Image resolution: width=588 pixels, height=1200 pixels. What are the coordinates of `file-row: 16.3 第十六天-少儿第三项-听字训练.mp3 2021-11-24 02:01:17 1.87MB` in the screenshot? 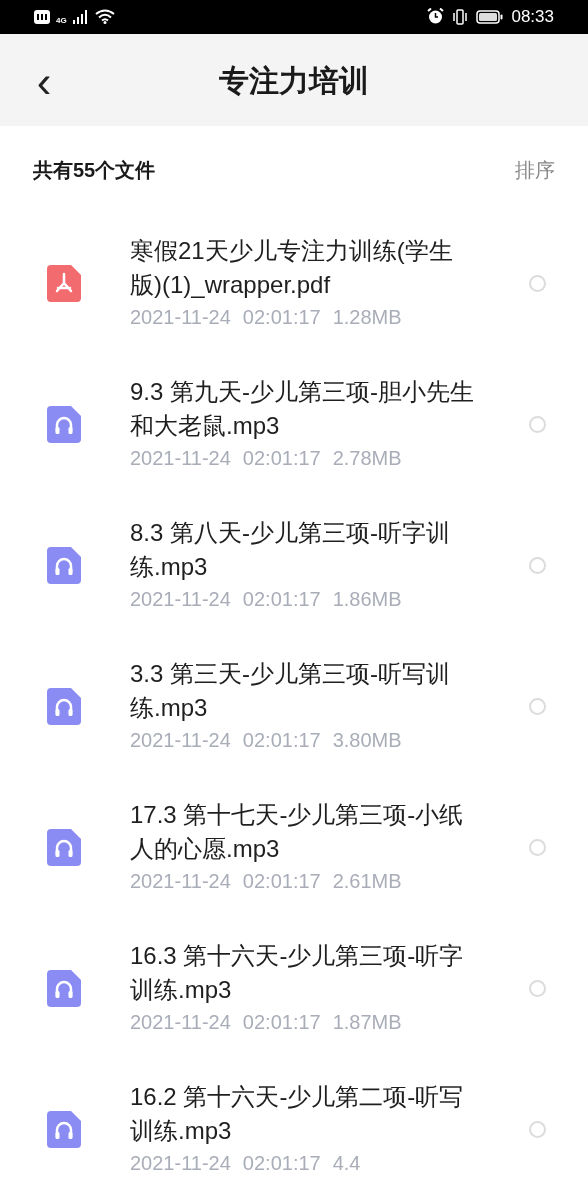 It's located at (294, 988).